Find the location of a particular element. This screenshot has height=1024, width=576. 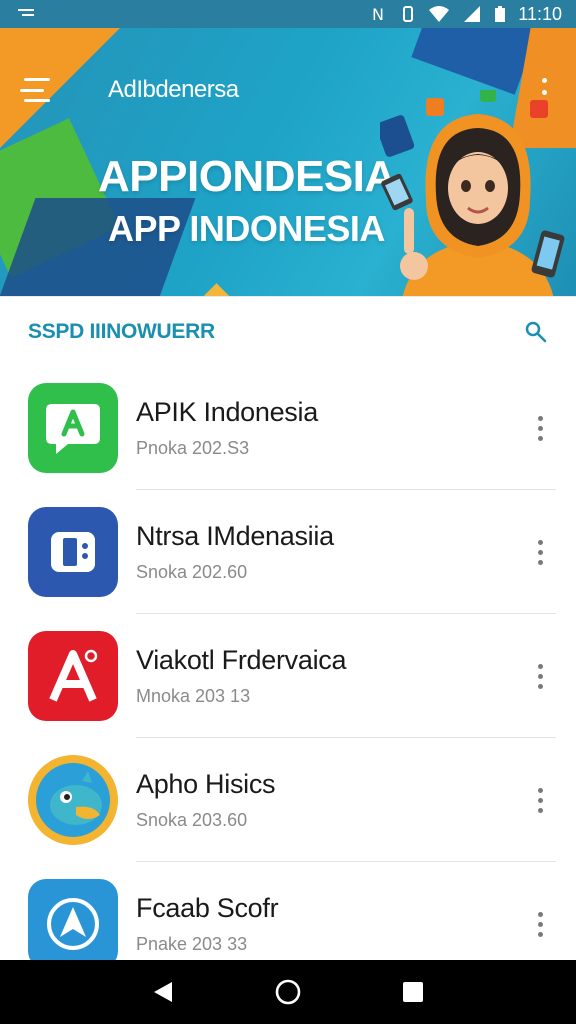

camera-app-icon is located at coordinates (73, 552).